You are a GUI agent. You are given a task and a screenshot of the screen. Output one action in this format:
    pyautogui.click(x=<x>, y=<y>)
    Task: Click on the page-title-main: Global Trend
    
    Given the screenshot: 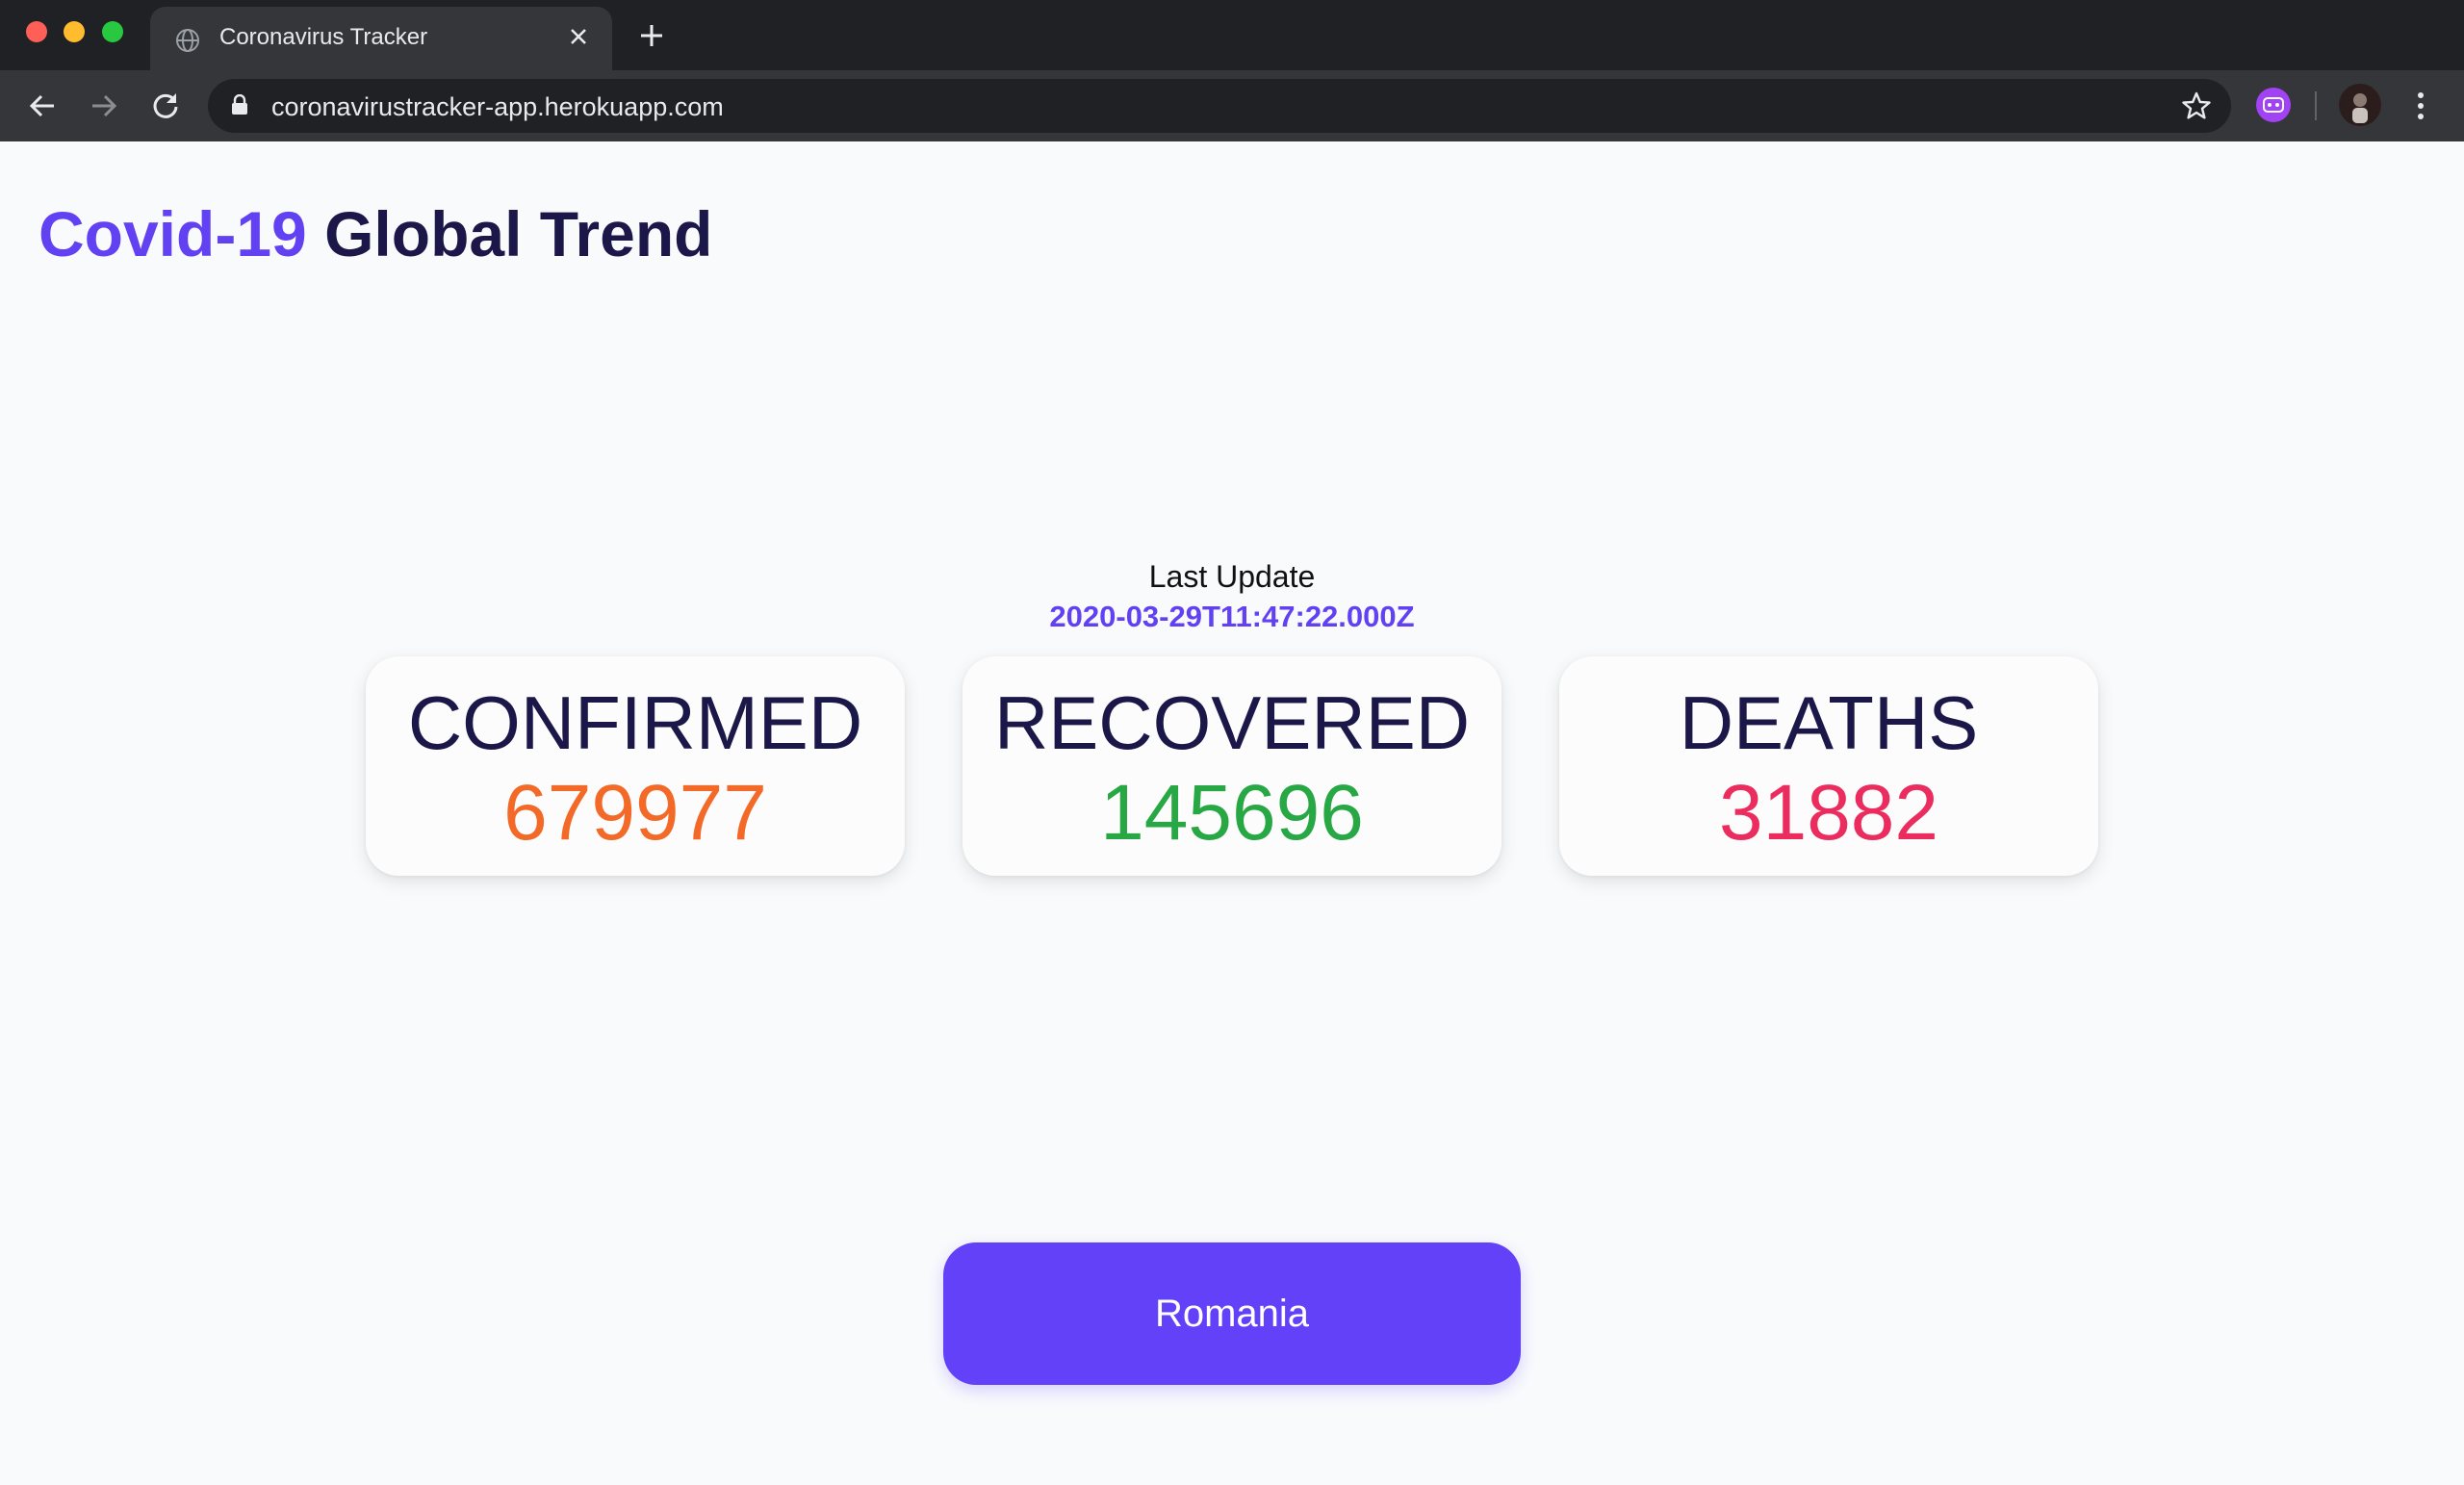 What is the action you would take?
    pyautogui.click(x=518, y=233)
    